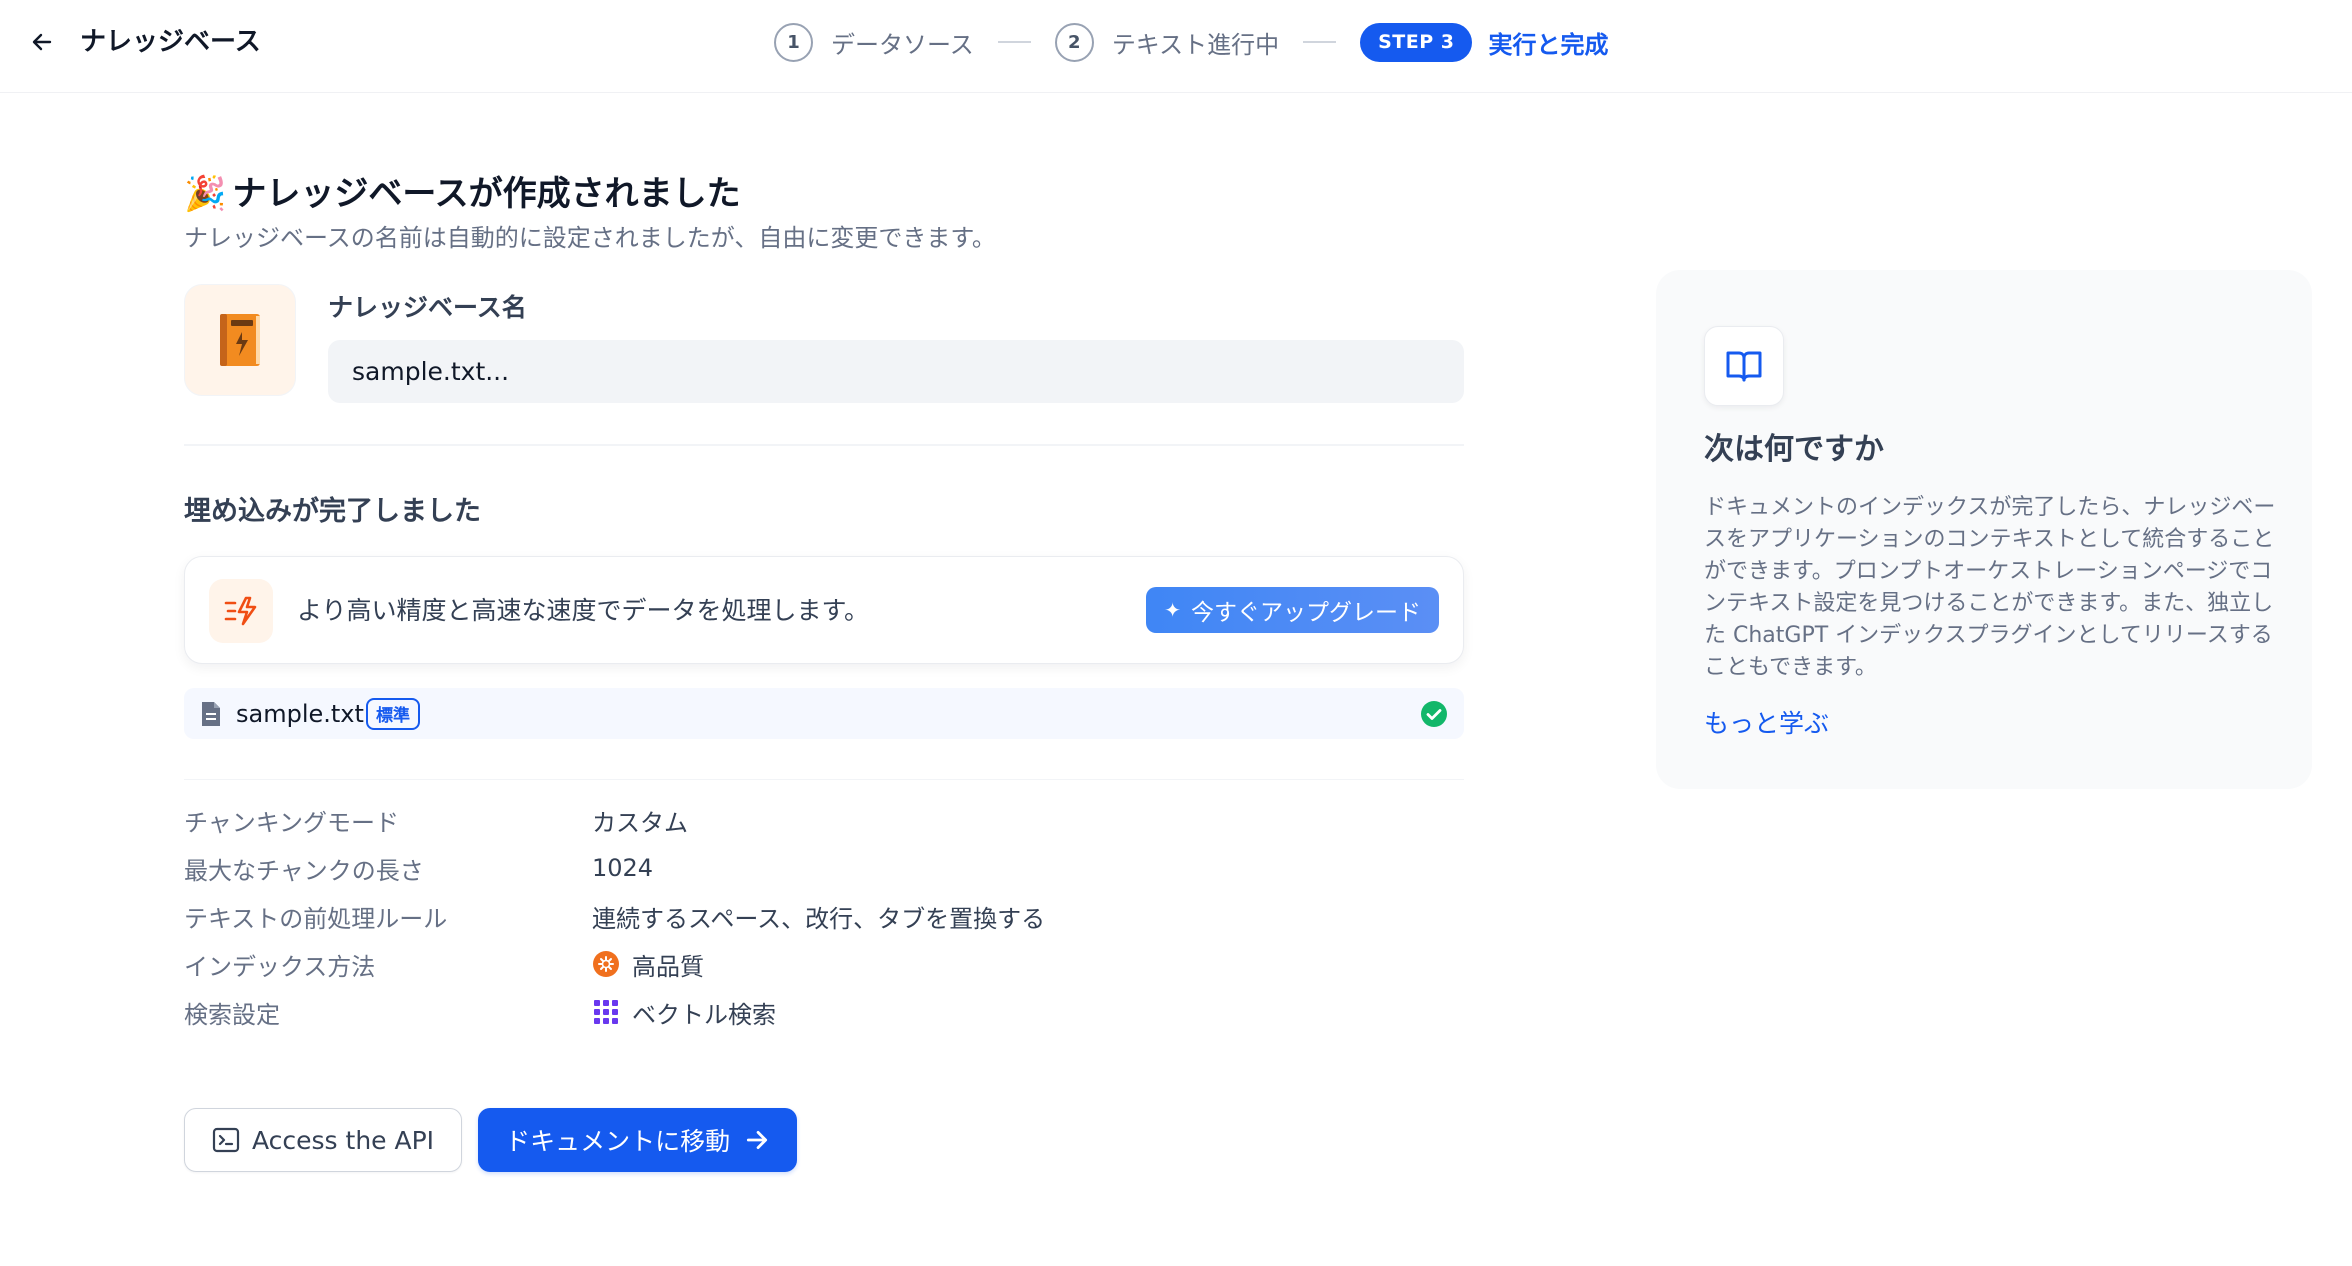 This screenshot has height=1266, width=2352. Describe the element at coordinates (1766, 724) in the screenshot. I see `learn-more-link: もっと学ぶ` at that location.